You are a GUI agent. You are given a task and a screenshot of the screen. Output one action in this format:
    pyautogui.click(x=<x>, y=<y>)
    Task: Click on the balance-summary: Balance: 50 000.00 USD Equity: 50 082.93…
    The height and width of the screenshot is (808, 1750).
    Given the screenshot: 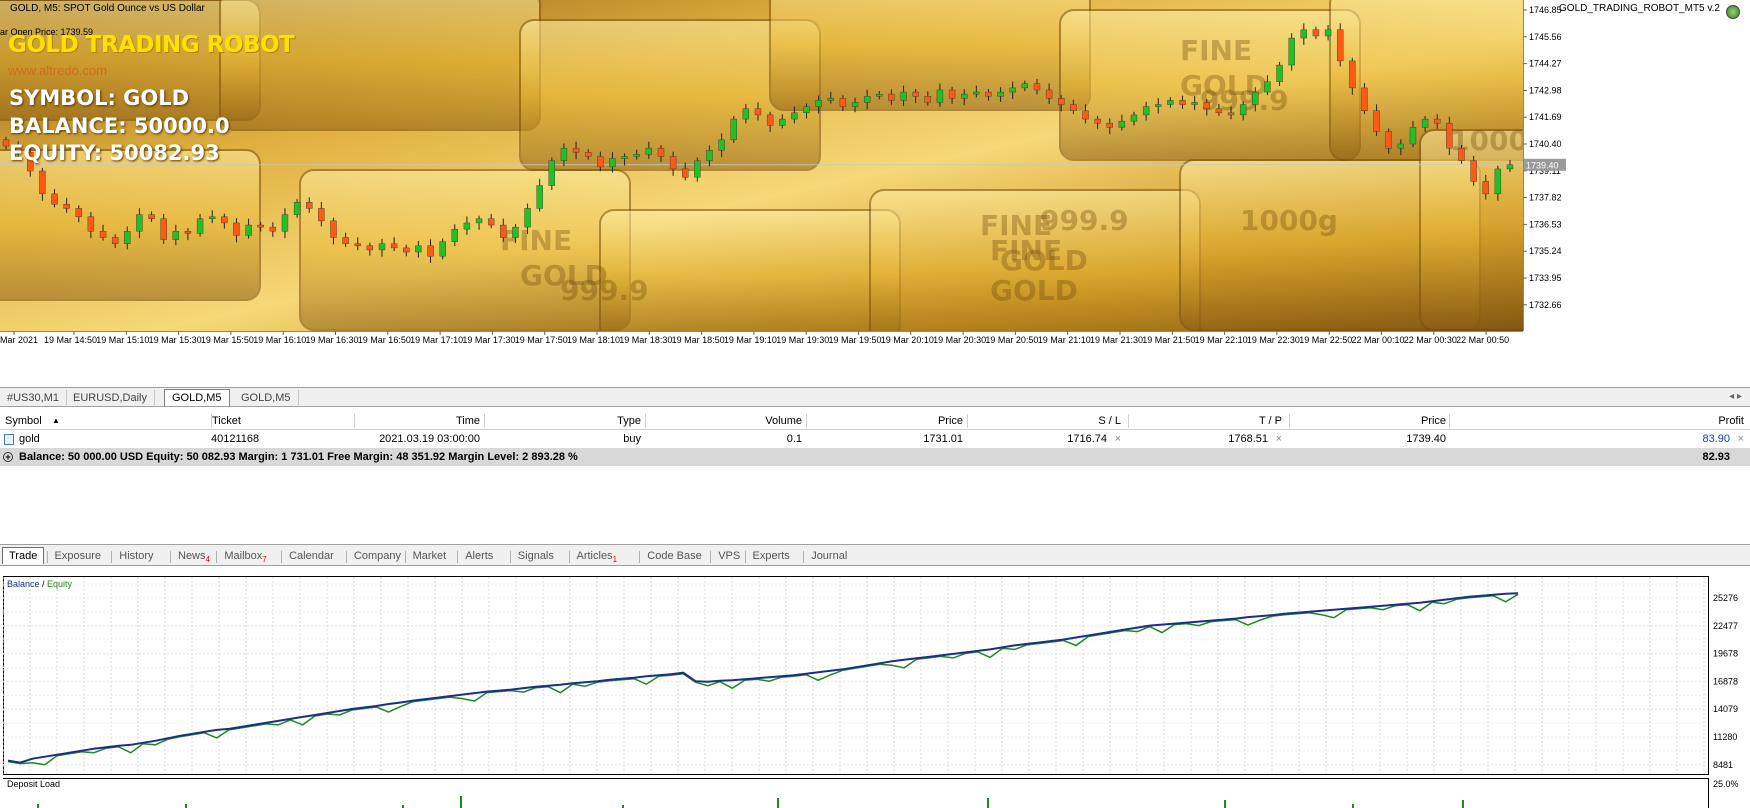 What is the action you would take?
    pyautogui.click(x=298, y=457)
    